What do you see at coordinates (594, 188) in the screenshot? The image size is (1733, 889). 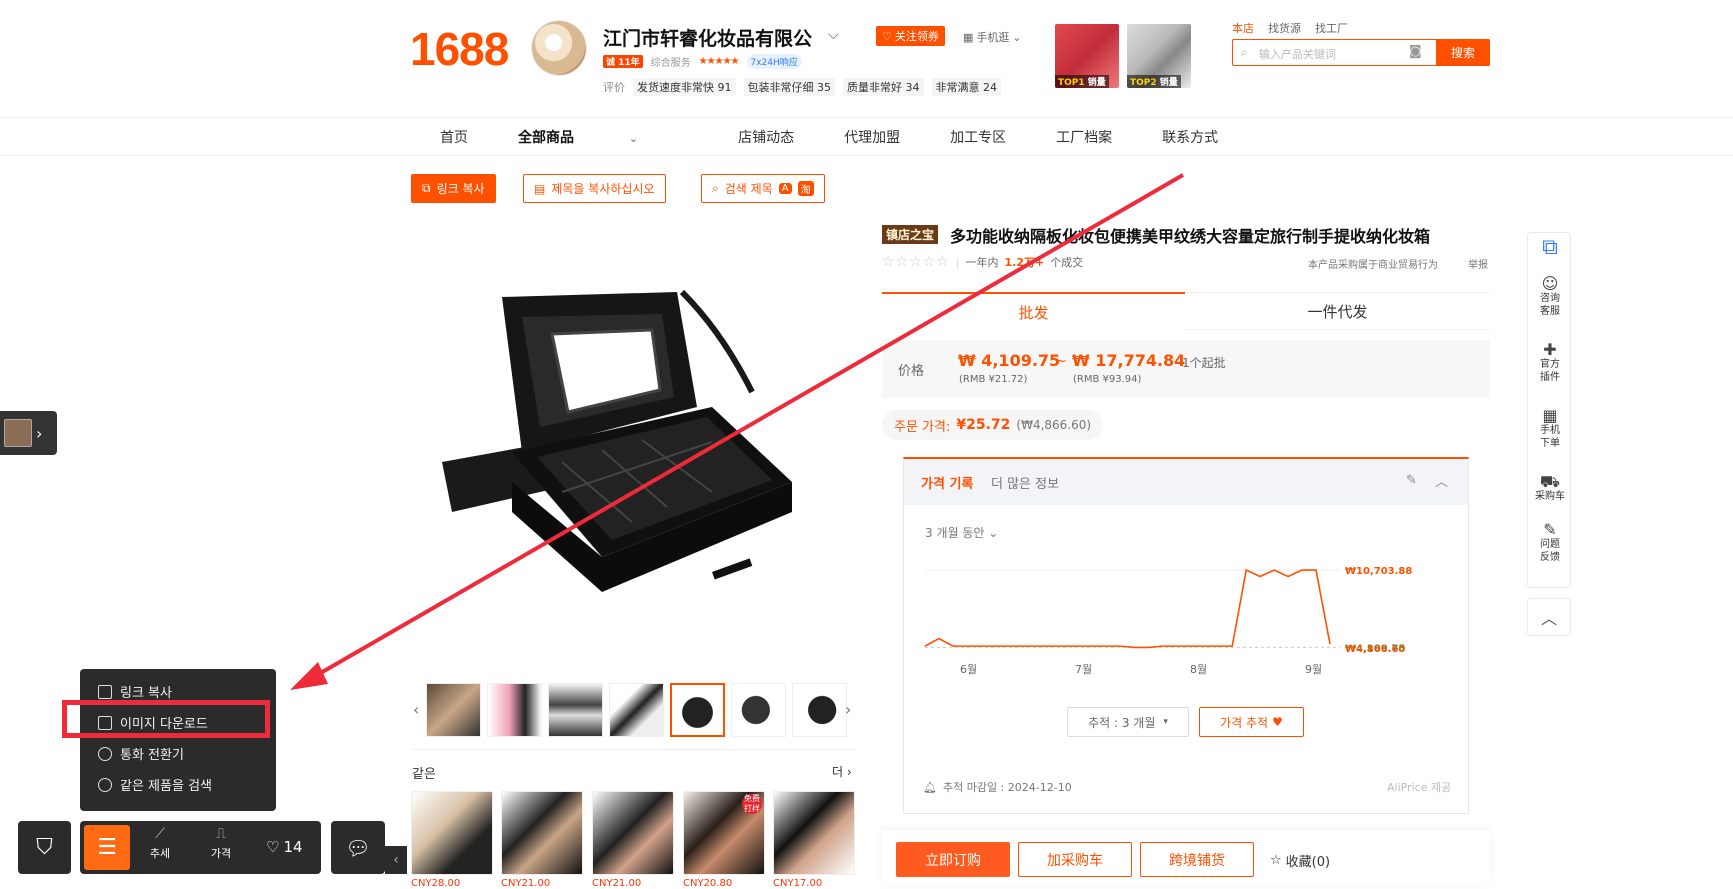 I see `copy-title-button: ▤ 제목을 복사하십시오` at bounding box center [594, 188].